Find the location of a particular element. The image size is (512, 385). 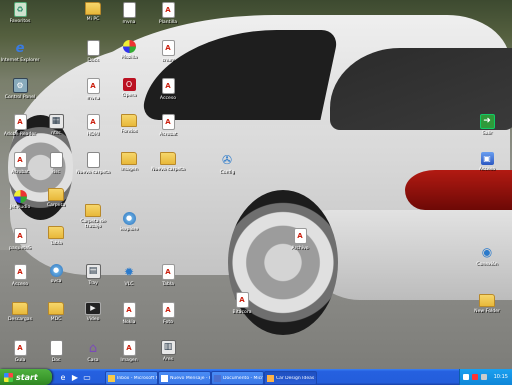

exit-arrow-icon: ➜ is located at coordinates (487, 121).